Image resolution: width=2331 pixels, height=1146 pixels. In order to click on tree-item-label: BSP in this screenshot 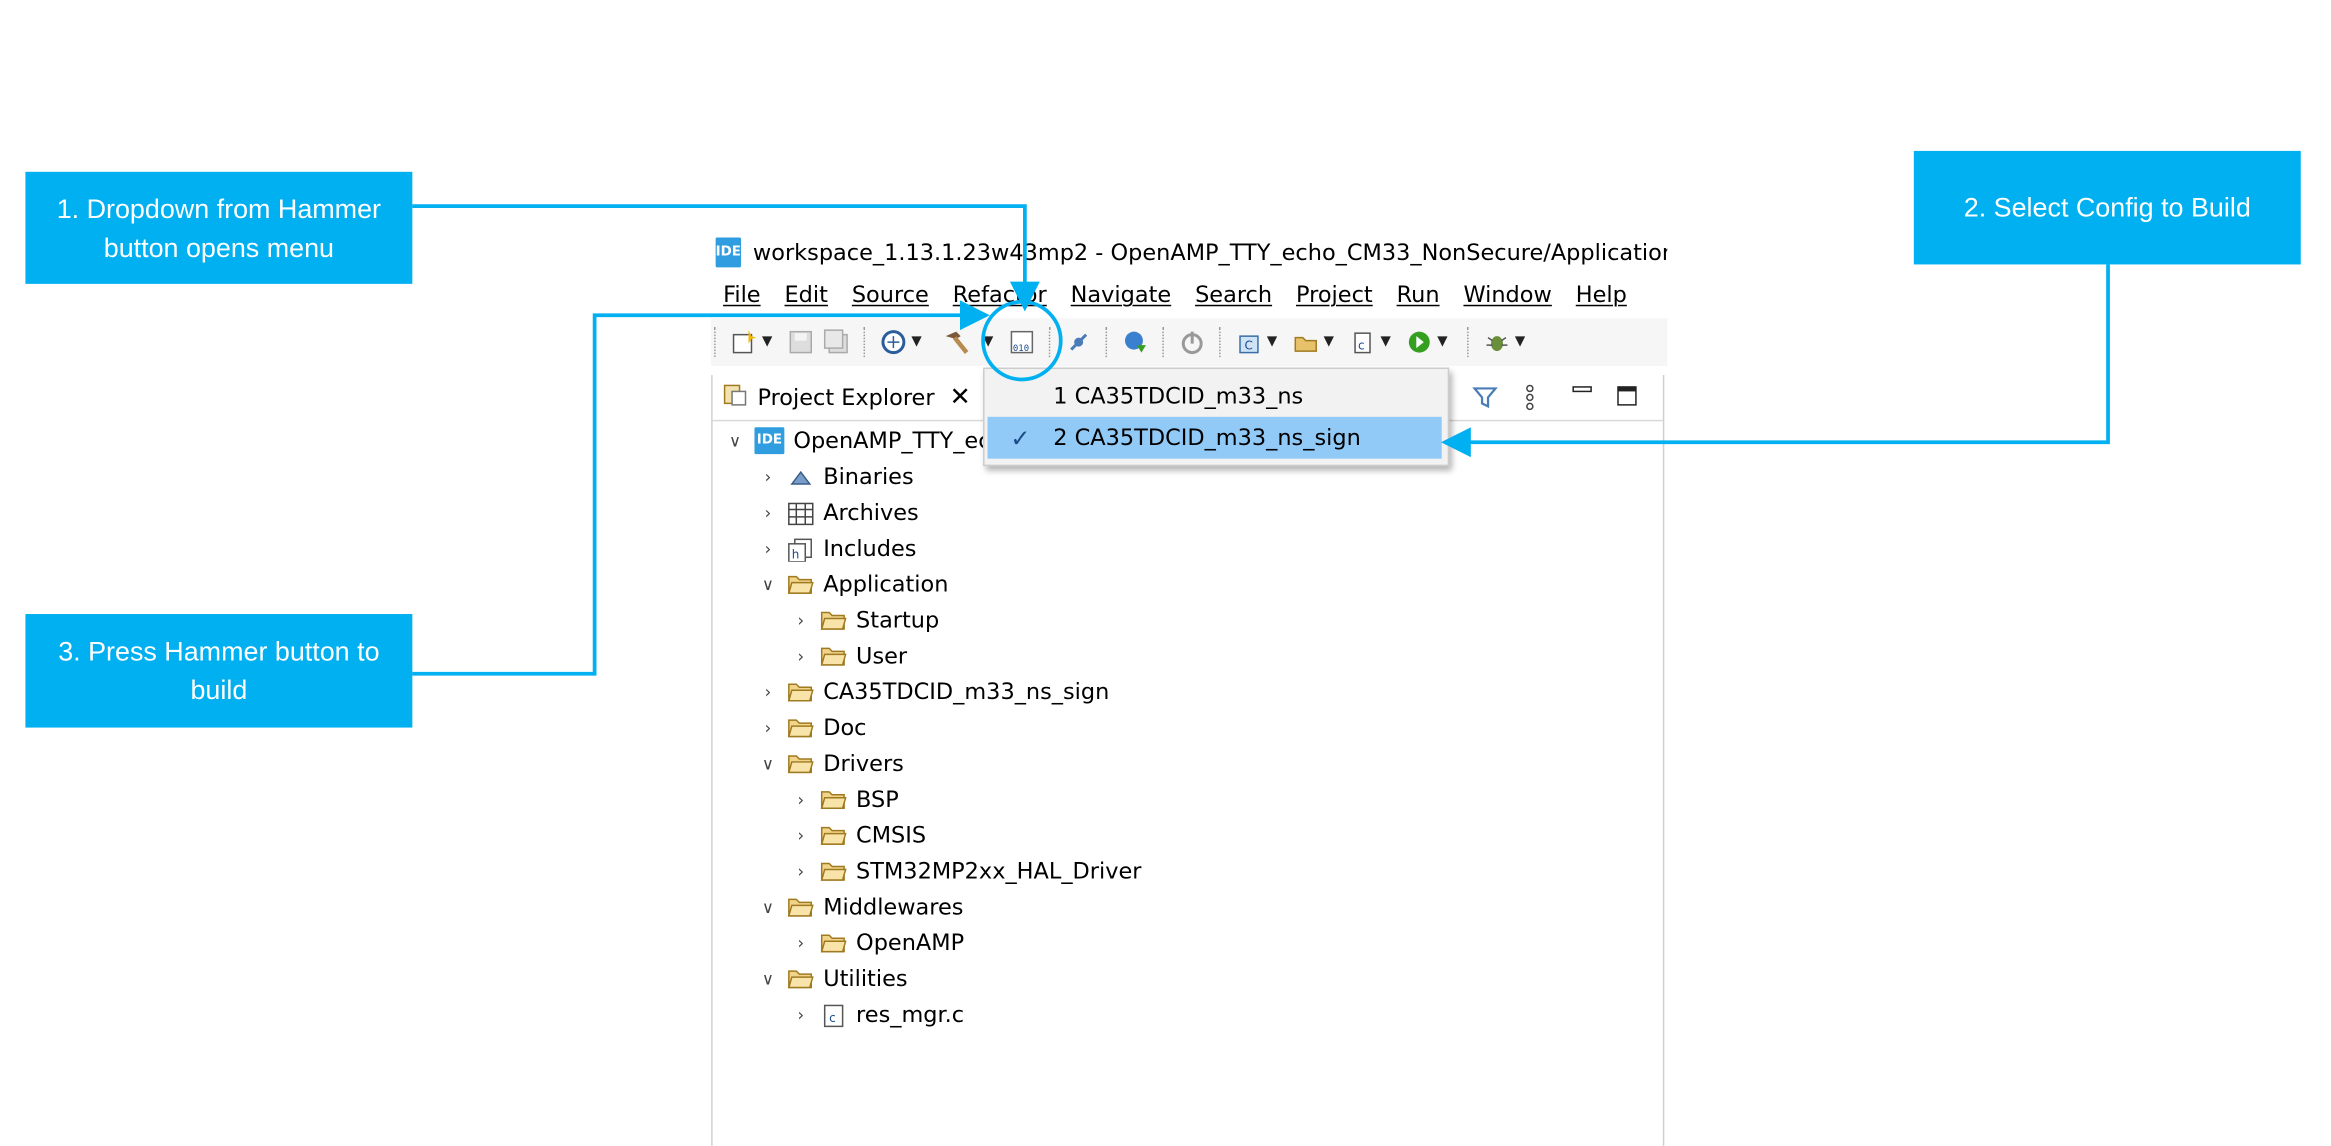, I will do `click(877, 799)`.